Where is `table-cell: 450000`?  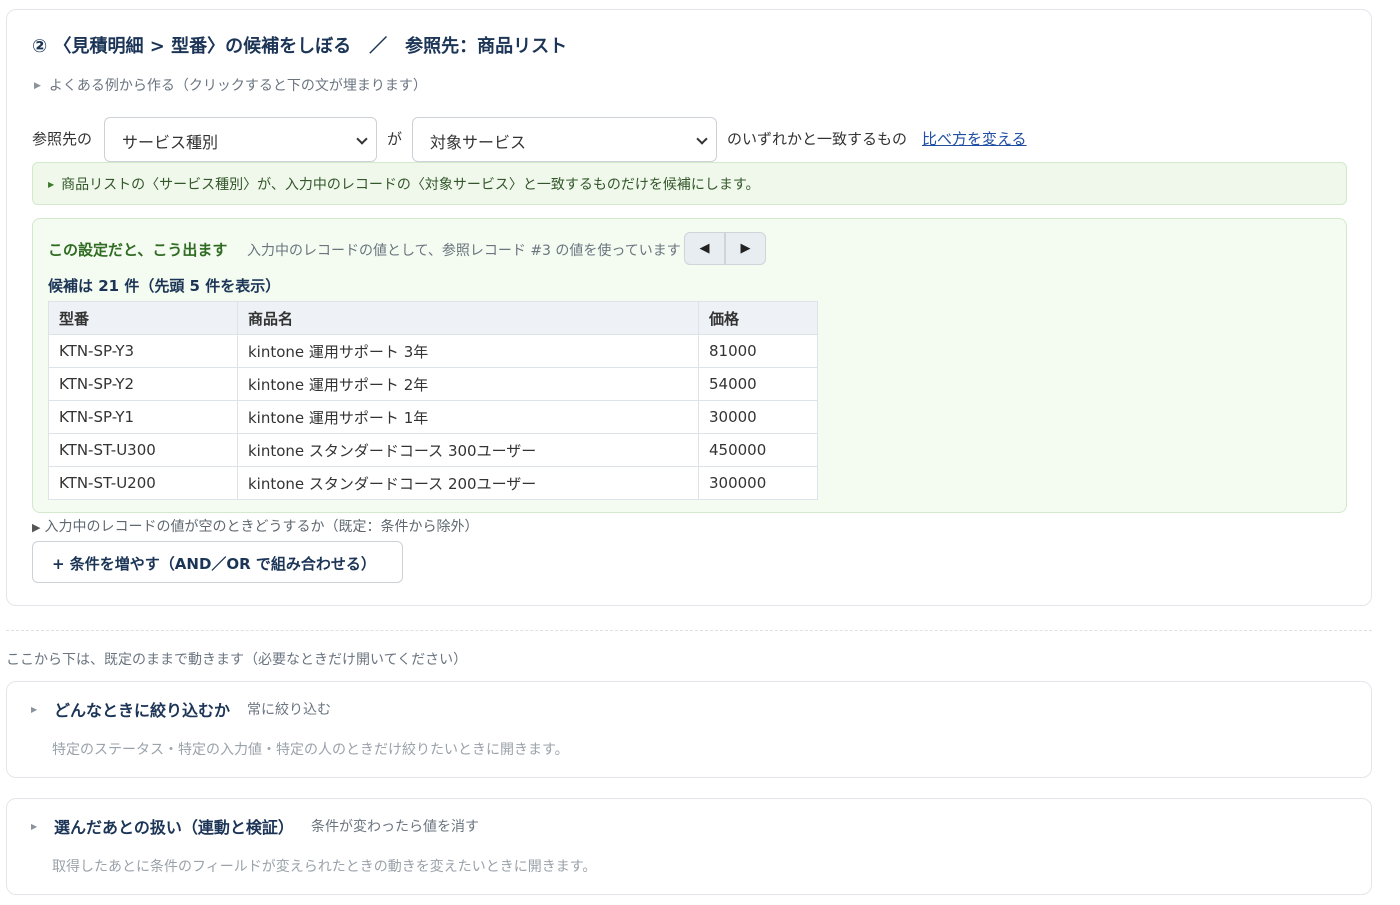
table-cell: 450000 is located at coordinates (758, 450).